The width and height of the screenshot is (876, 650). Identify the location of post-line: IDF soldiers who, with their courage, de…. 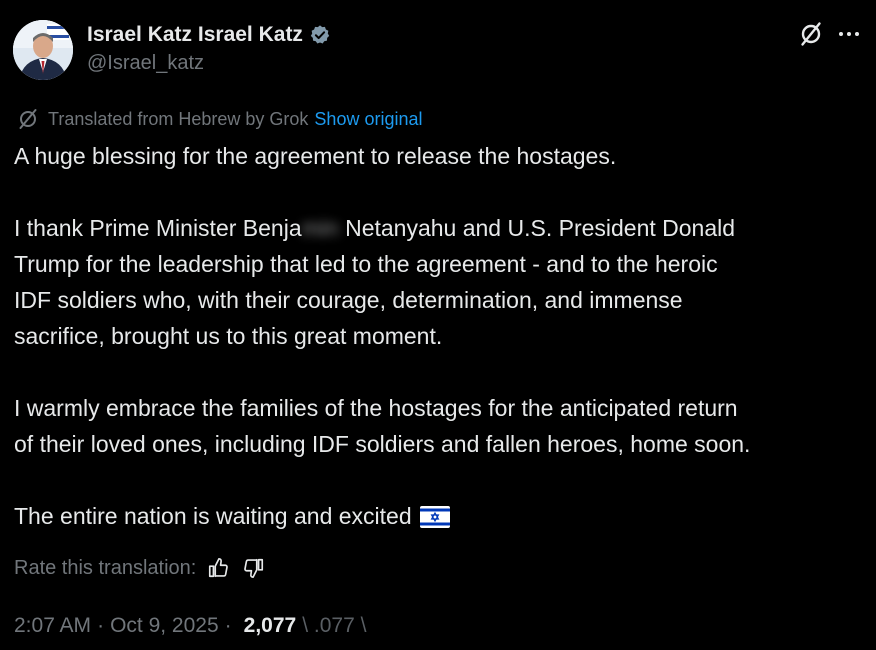
(348, 300).